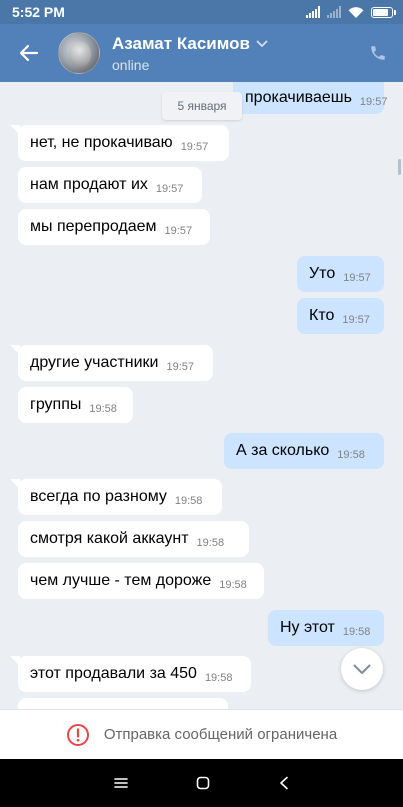 The image size is (403, 807). I want to click on restriction-bar: Отправка сообщений ограничена, so click(201, 734).